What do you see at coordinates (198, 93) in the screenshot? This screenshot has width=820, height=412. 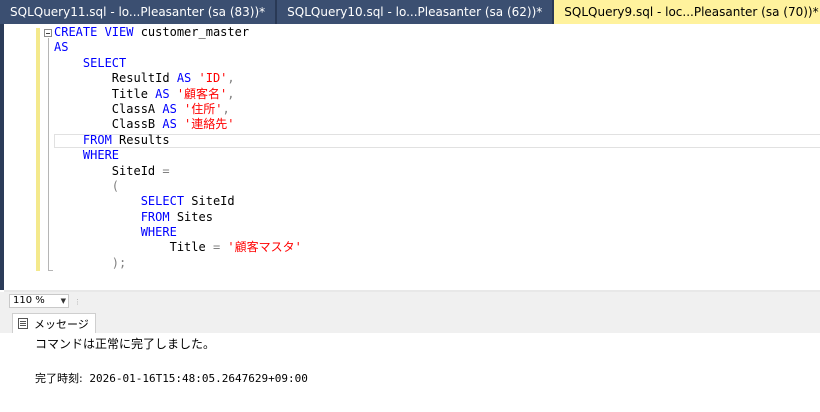 I see `code-token: '顧客名'` at bounding box center [198, 93].